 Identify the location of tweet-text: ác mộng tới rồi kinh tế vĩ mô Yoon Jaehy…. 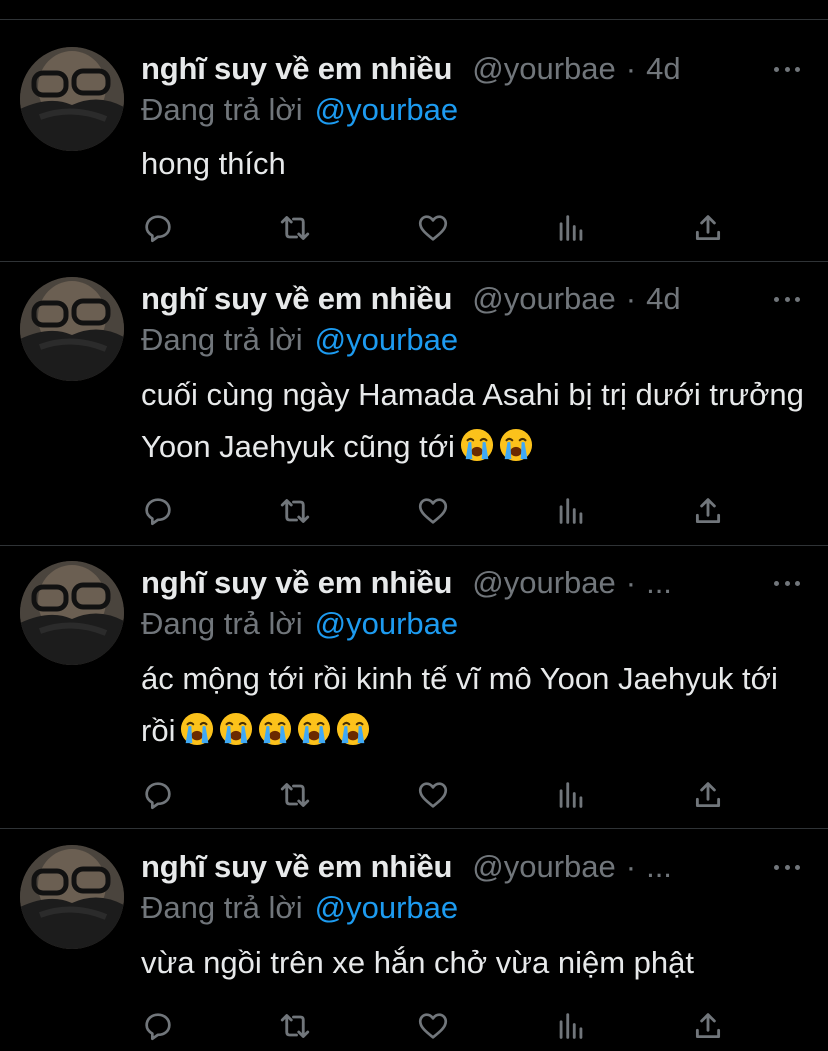
(476, 705).